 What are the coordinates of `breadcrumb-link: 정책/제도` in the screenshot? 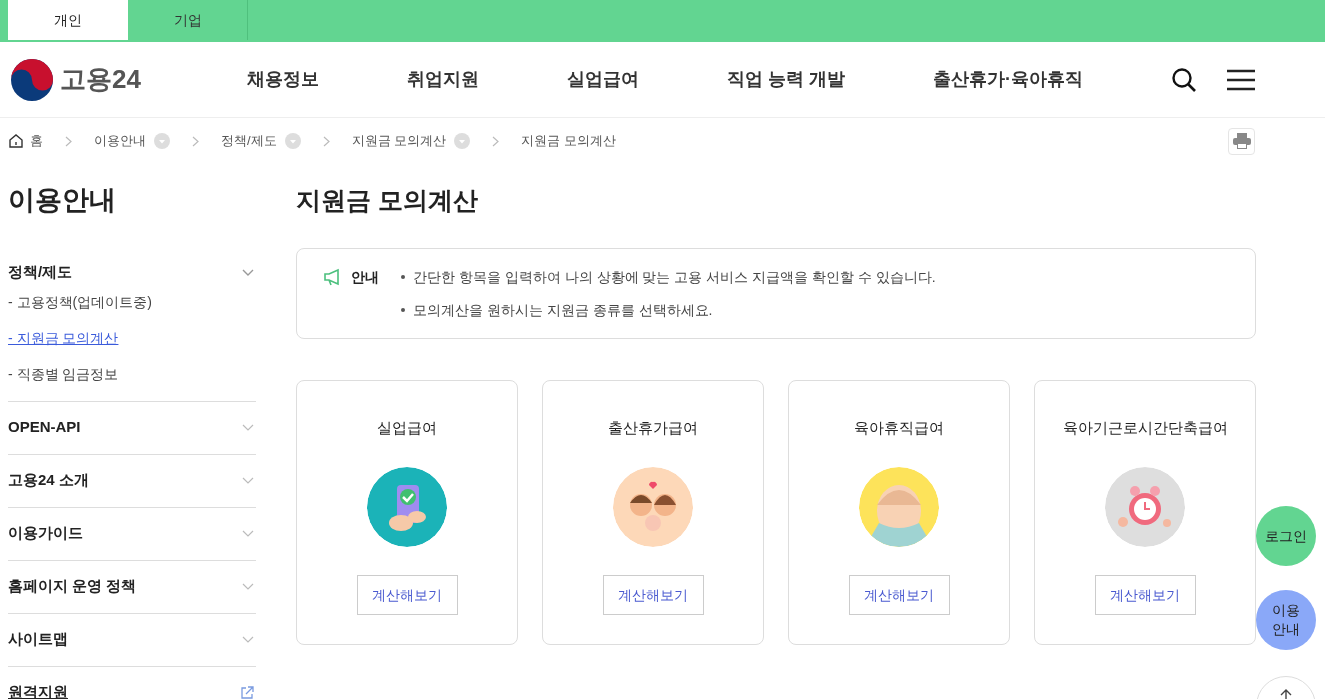 It's located at (249, 141).